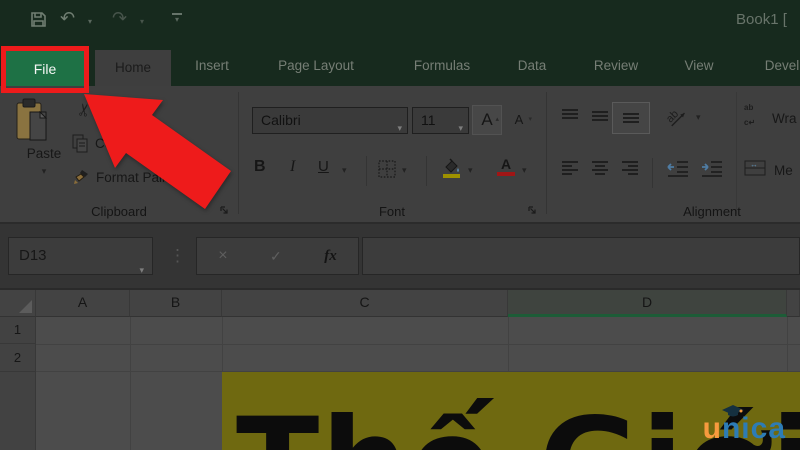  Describe the element at coordinates (344, 170) in the screenshot. I see `underline-caret-icon: ▾` at that location.